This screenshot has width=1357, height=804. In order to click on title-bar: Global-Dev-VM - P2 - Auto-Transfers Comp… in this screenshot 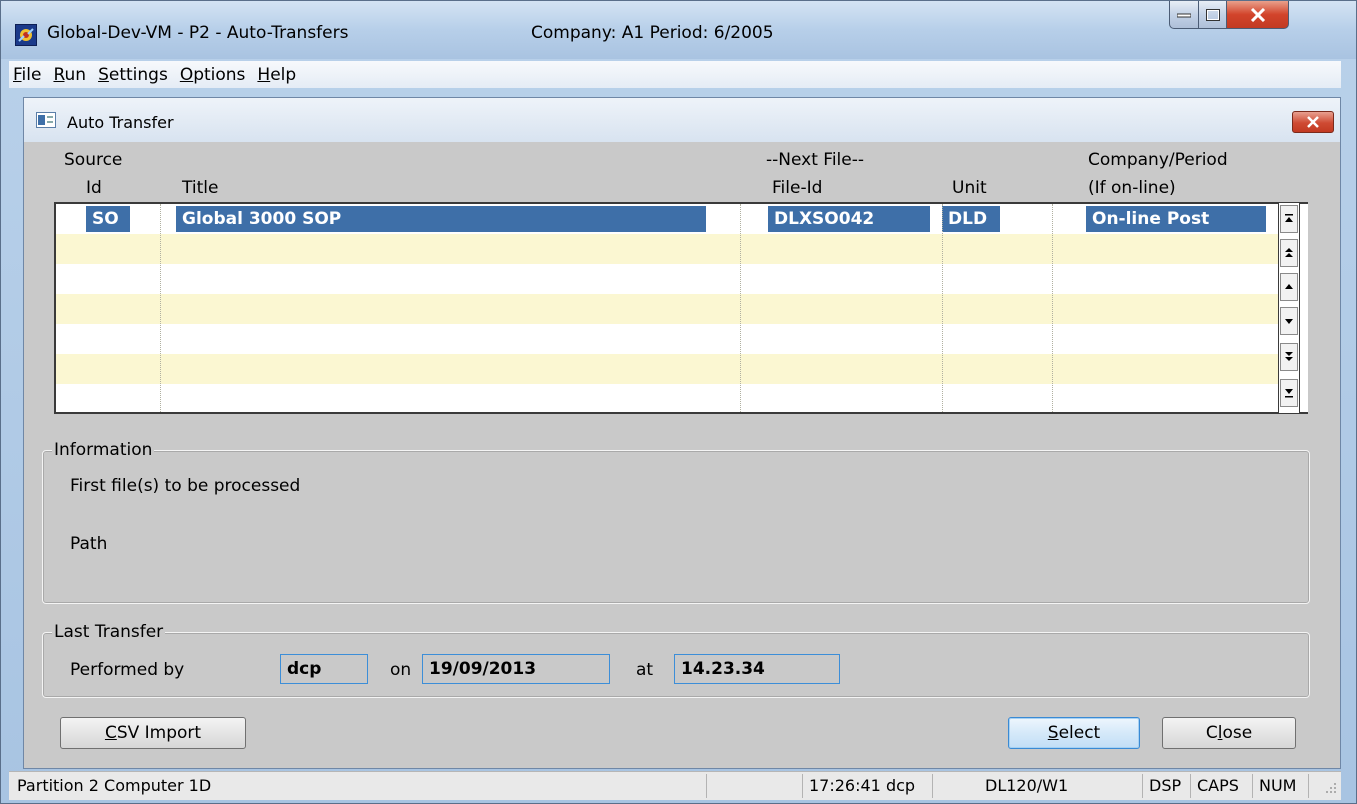, I will do `click(678, 30)`.